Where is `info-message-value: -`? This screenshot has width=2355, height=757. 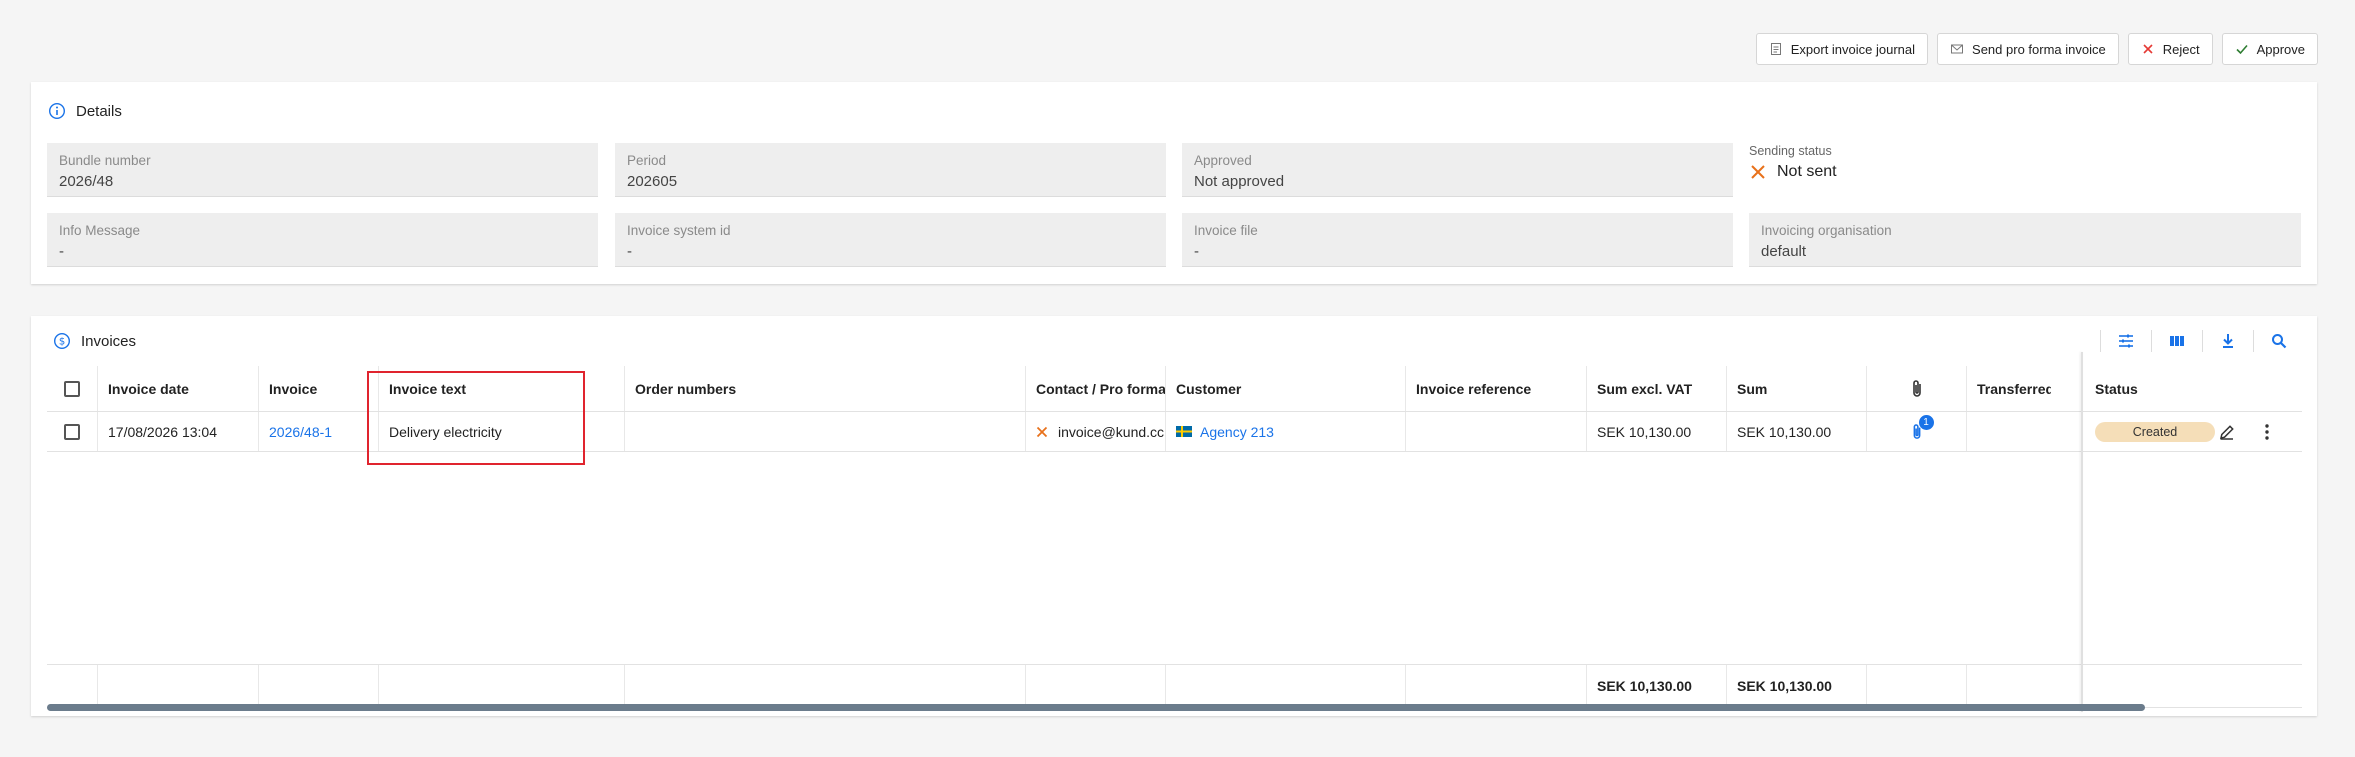 info-message-value: - is located at coordinates (61, 251).